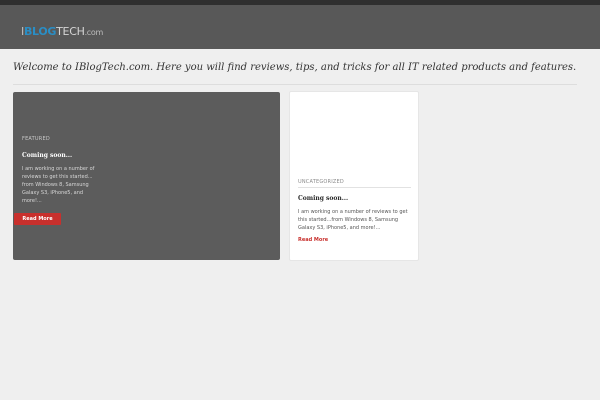 This screenshot has width=600, height=400. What do you see at coordinates (300, 27) in the screenshot?
I see `site-header: IBLOGTECH.com` at bounding box center [300, 27].